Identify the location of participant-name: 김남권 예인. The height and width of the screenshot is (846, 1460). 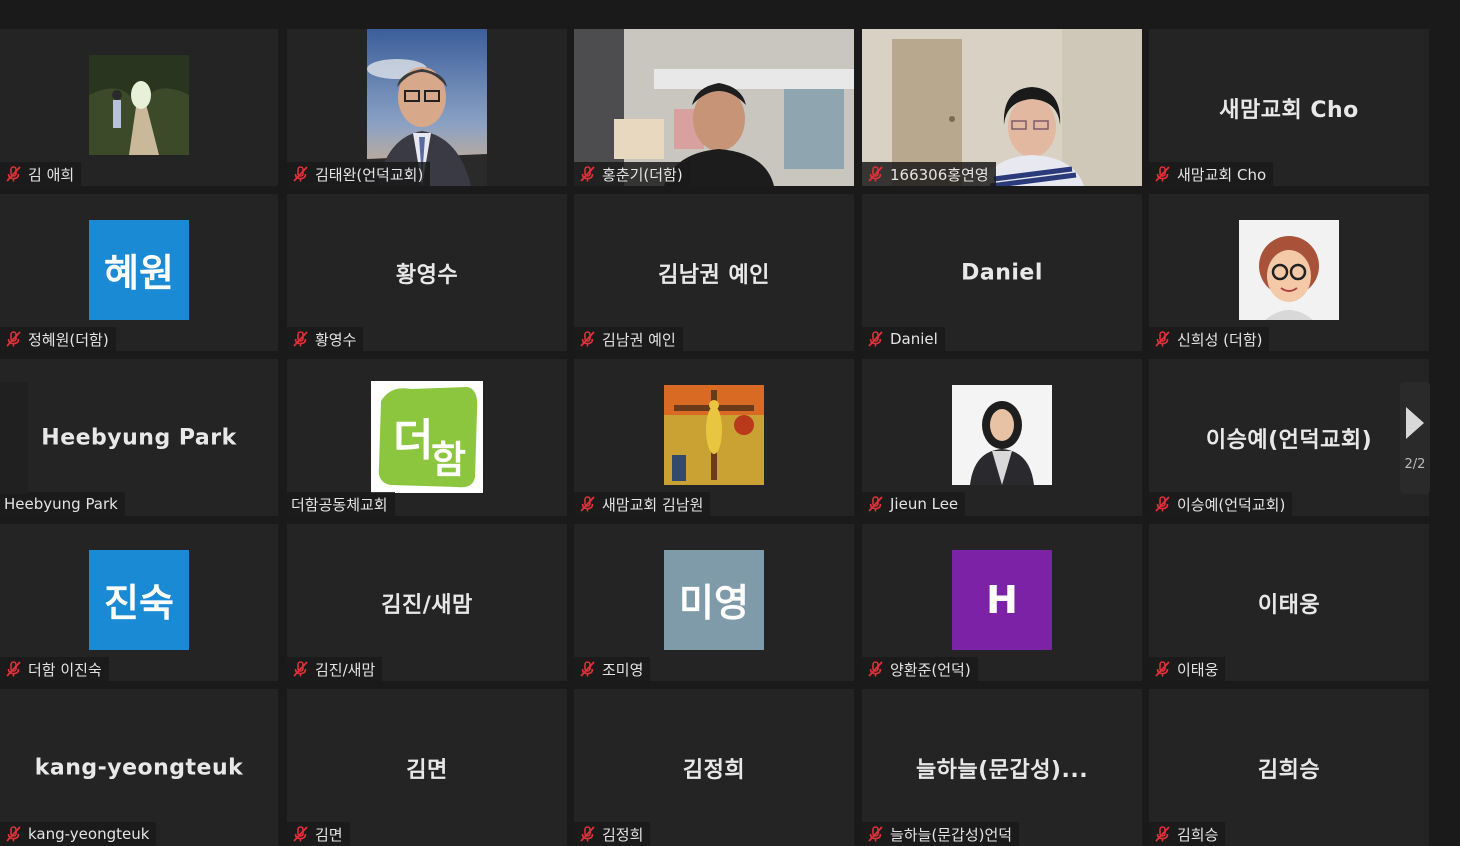
(639, 339).